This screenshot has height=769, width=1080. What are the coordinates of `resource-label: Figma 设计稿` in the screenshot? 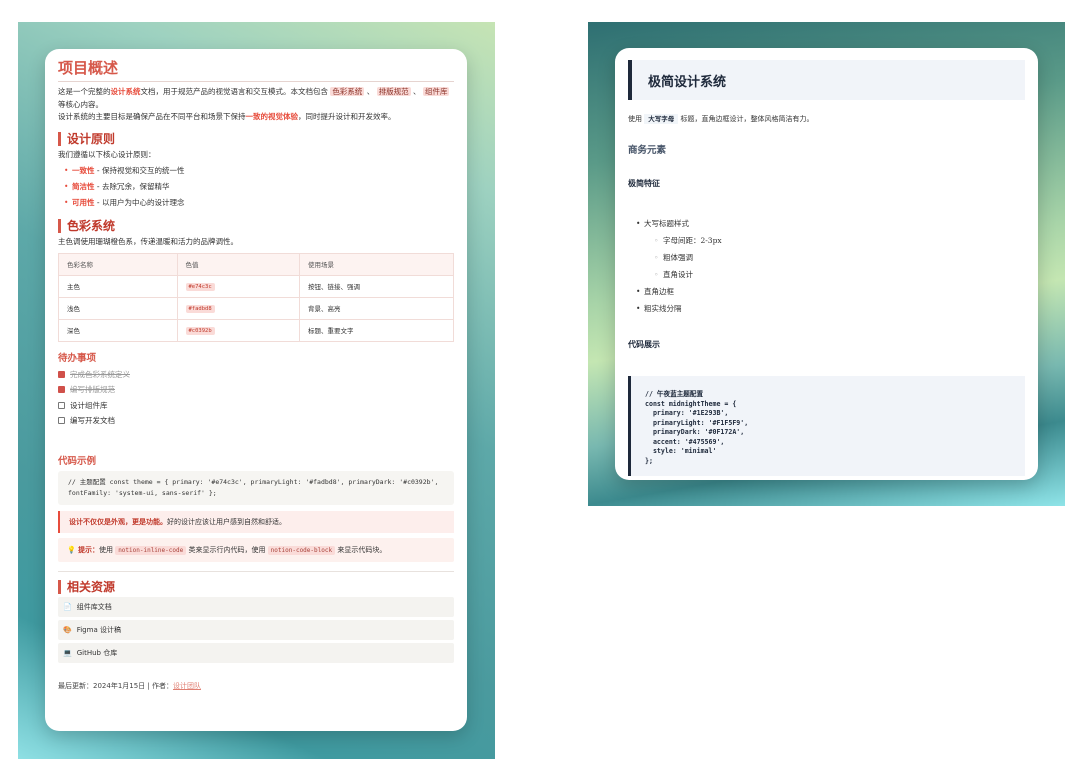 It's located at (98, 629).